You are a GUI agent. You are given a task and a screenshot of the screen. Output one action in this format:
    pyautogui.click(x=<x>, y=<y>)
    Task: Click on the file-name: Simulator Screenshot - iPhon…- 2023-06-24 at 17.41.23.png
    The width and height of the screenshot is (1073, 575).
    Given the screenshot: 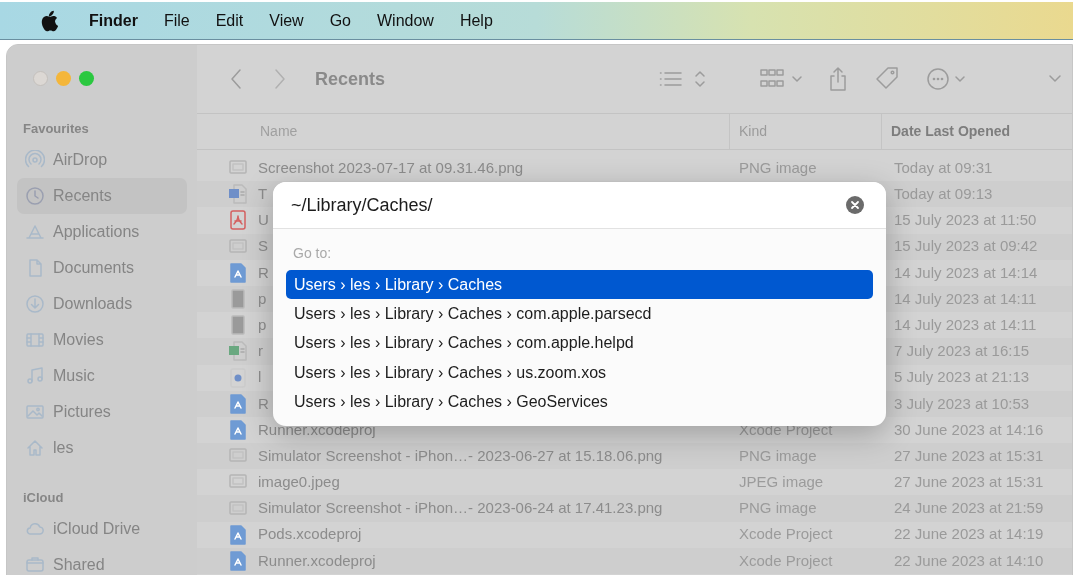 What is the action you would take?
    pyautogui.click(x=460, y=508)
    